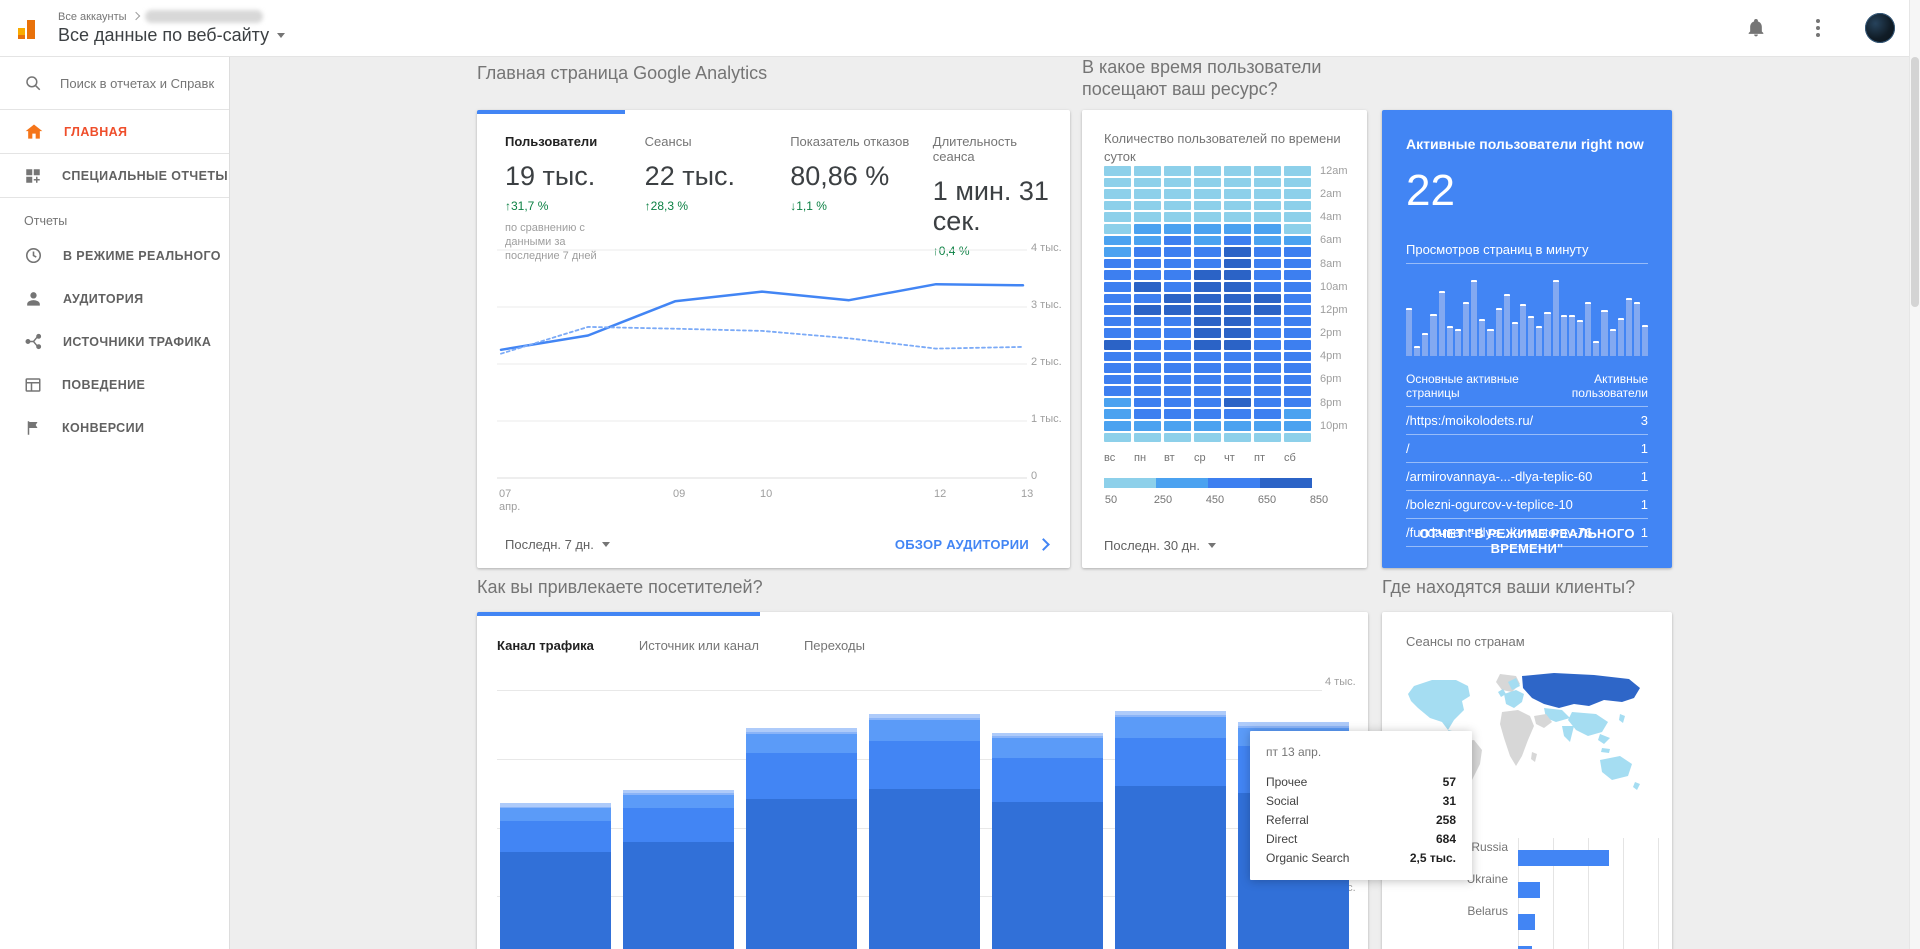 This screenshot has width=1920, height=949. Describe the element at coordinates (103, 298) in the screenshot. I see `sidebar-item-label: АУДИТОРИЯ` at that location.